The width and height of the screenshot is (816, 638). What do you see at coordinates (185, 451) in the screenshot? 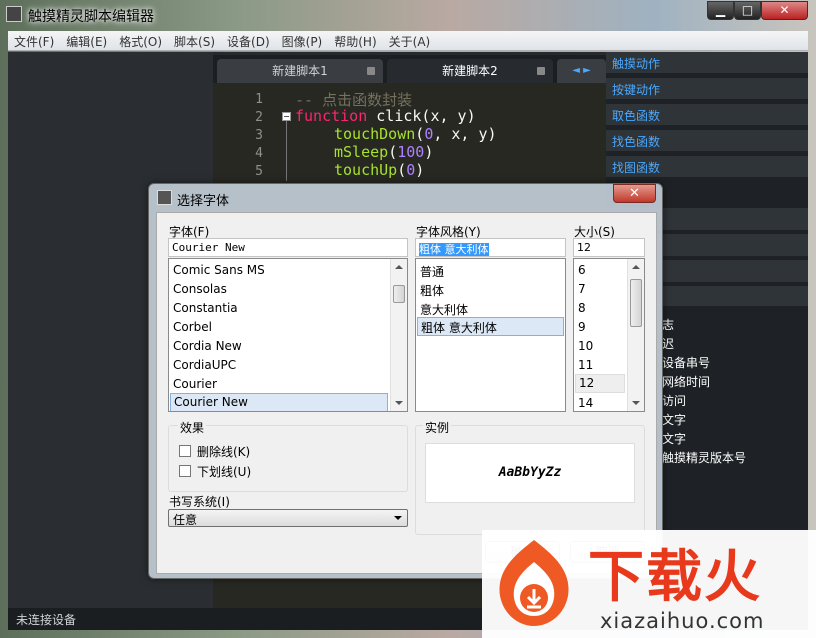
I see `strikeout-checkbox` at bounding box center [185, 451].